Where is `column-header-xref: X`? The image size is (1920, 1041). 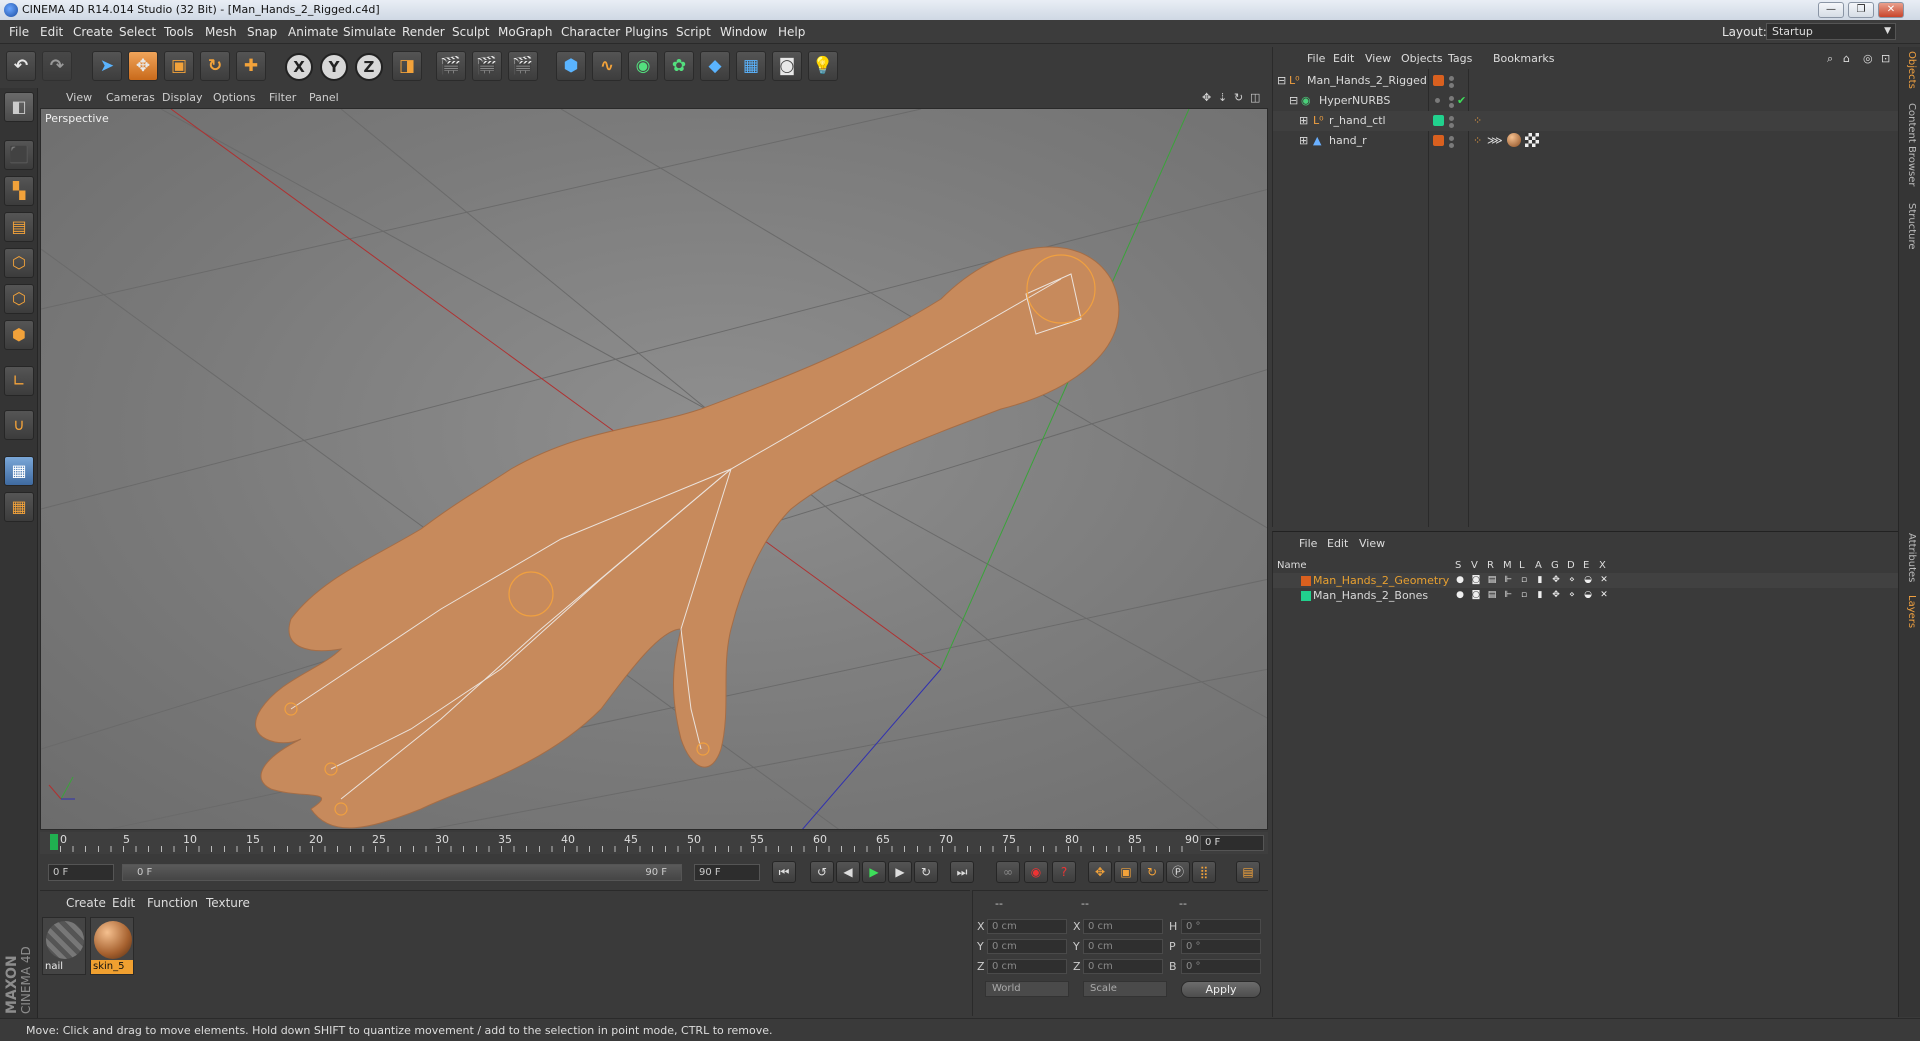 column-header-xref: X is located at coordinates (1602, 565).